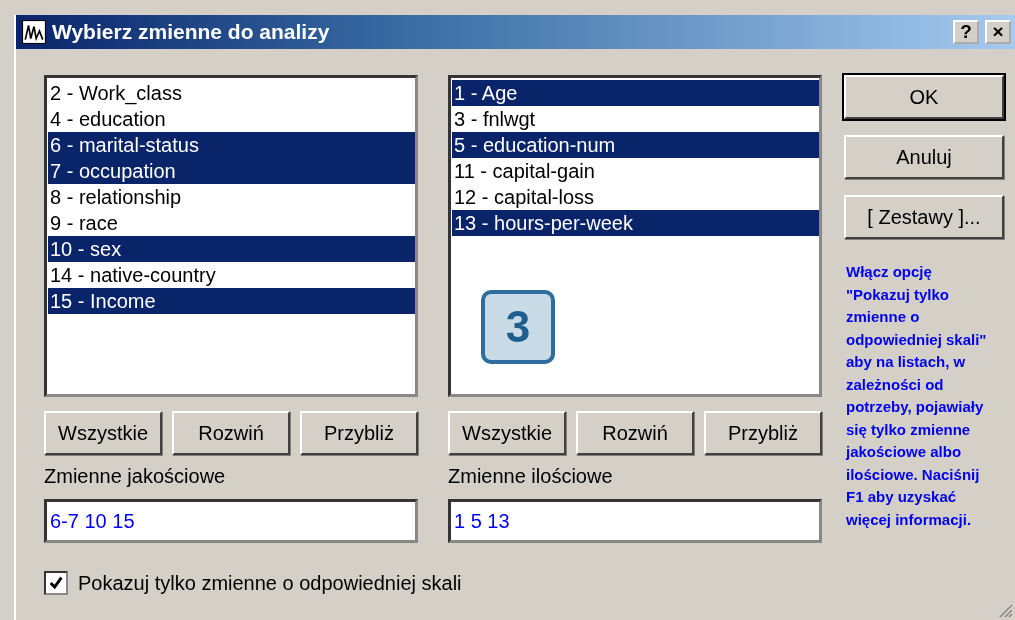 This screenshot has height=620, width=1015. I want to click on checkmark-icon, so click(56, 583).